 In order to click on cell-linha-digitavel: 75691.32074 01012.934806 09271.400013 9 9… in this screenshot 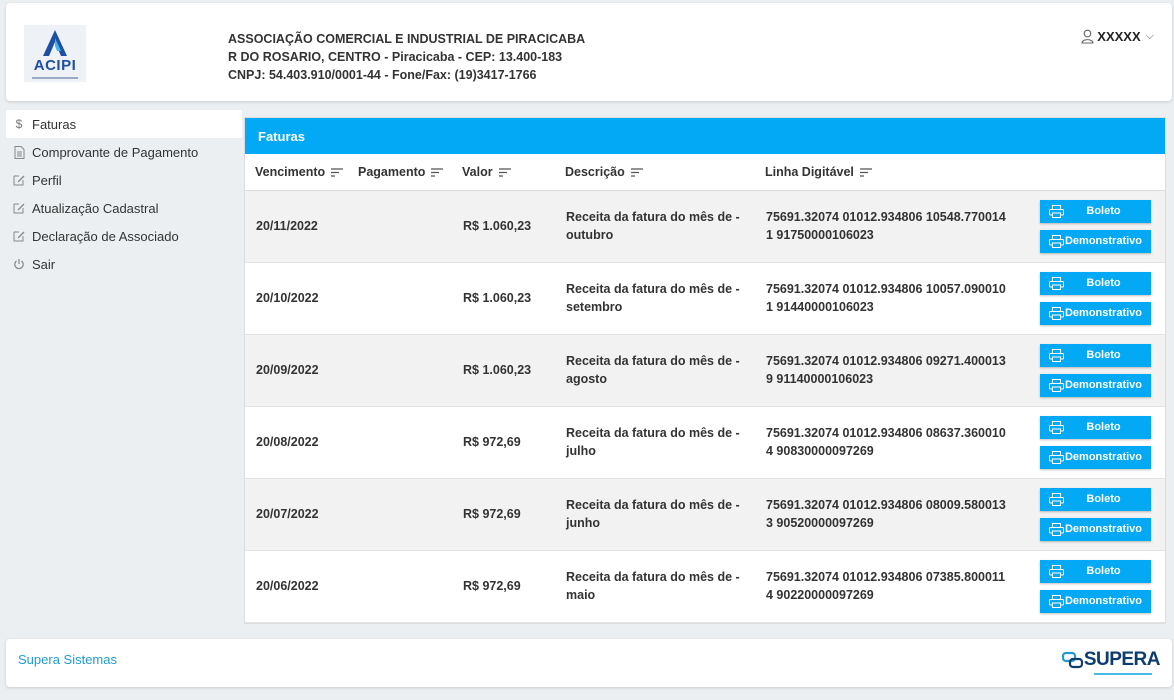, I will do `click(891, 370)`.